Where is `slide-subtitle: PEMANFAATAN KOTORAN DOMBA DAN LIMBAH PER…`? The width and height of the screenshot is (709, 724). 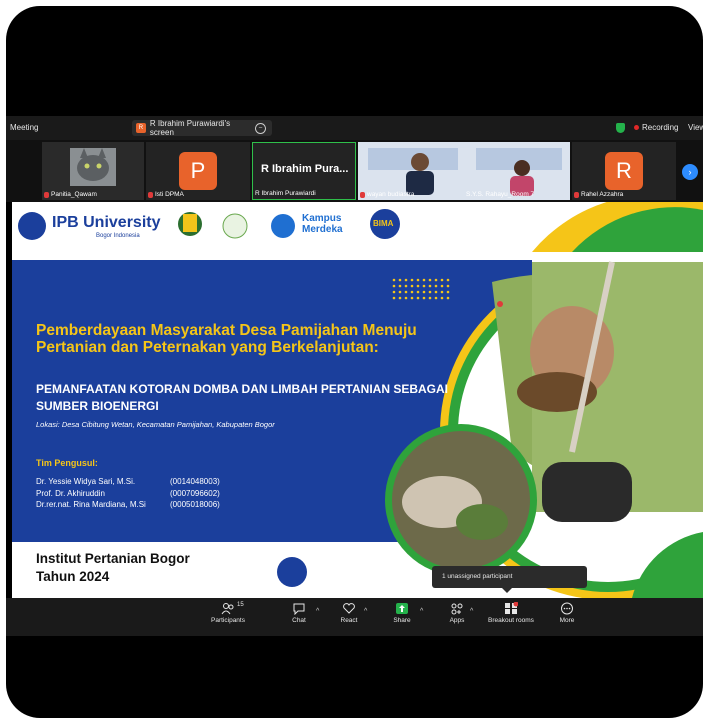 slide-subtitle: PEMANFAATAN KOTORAN DOMBA DAN LIMBAH PER… is located at coordinates (242, 397).